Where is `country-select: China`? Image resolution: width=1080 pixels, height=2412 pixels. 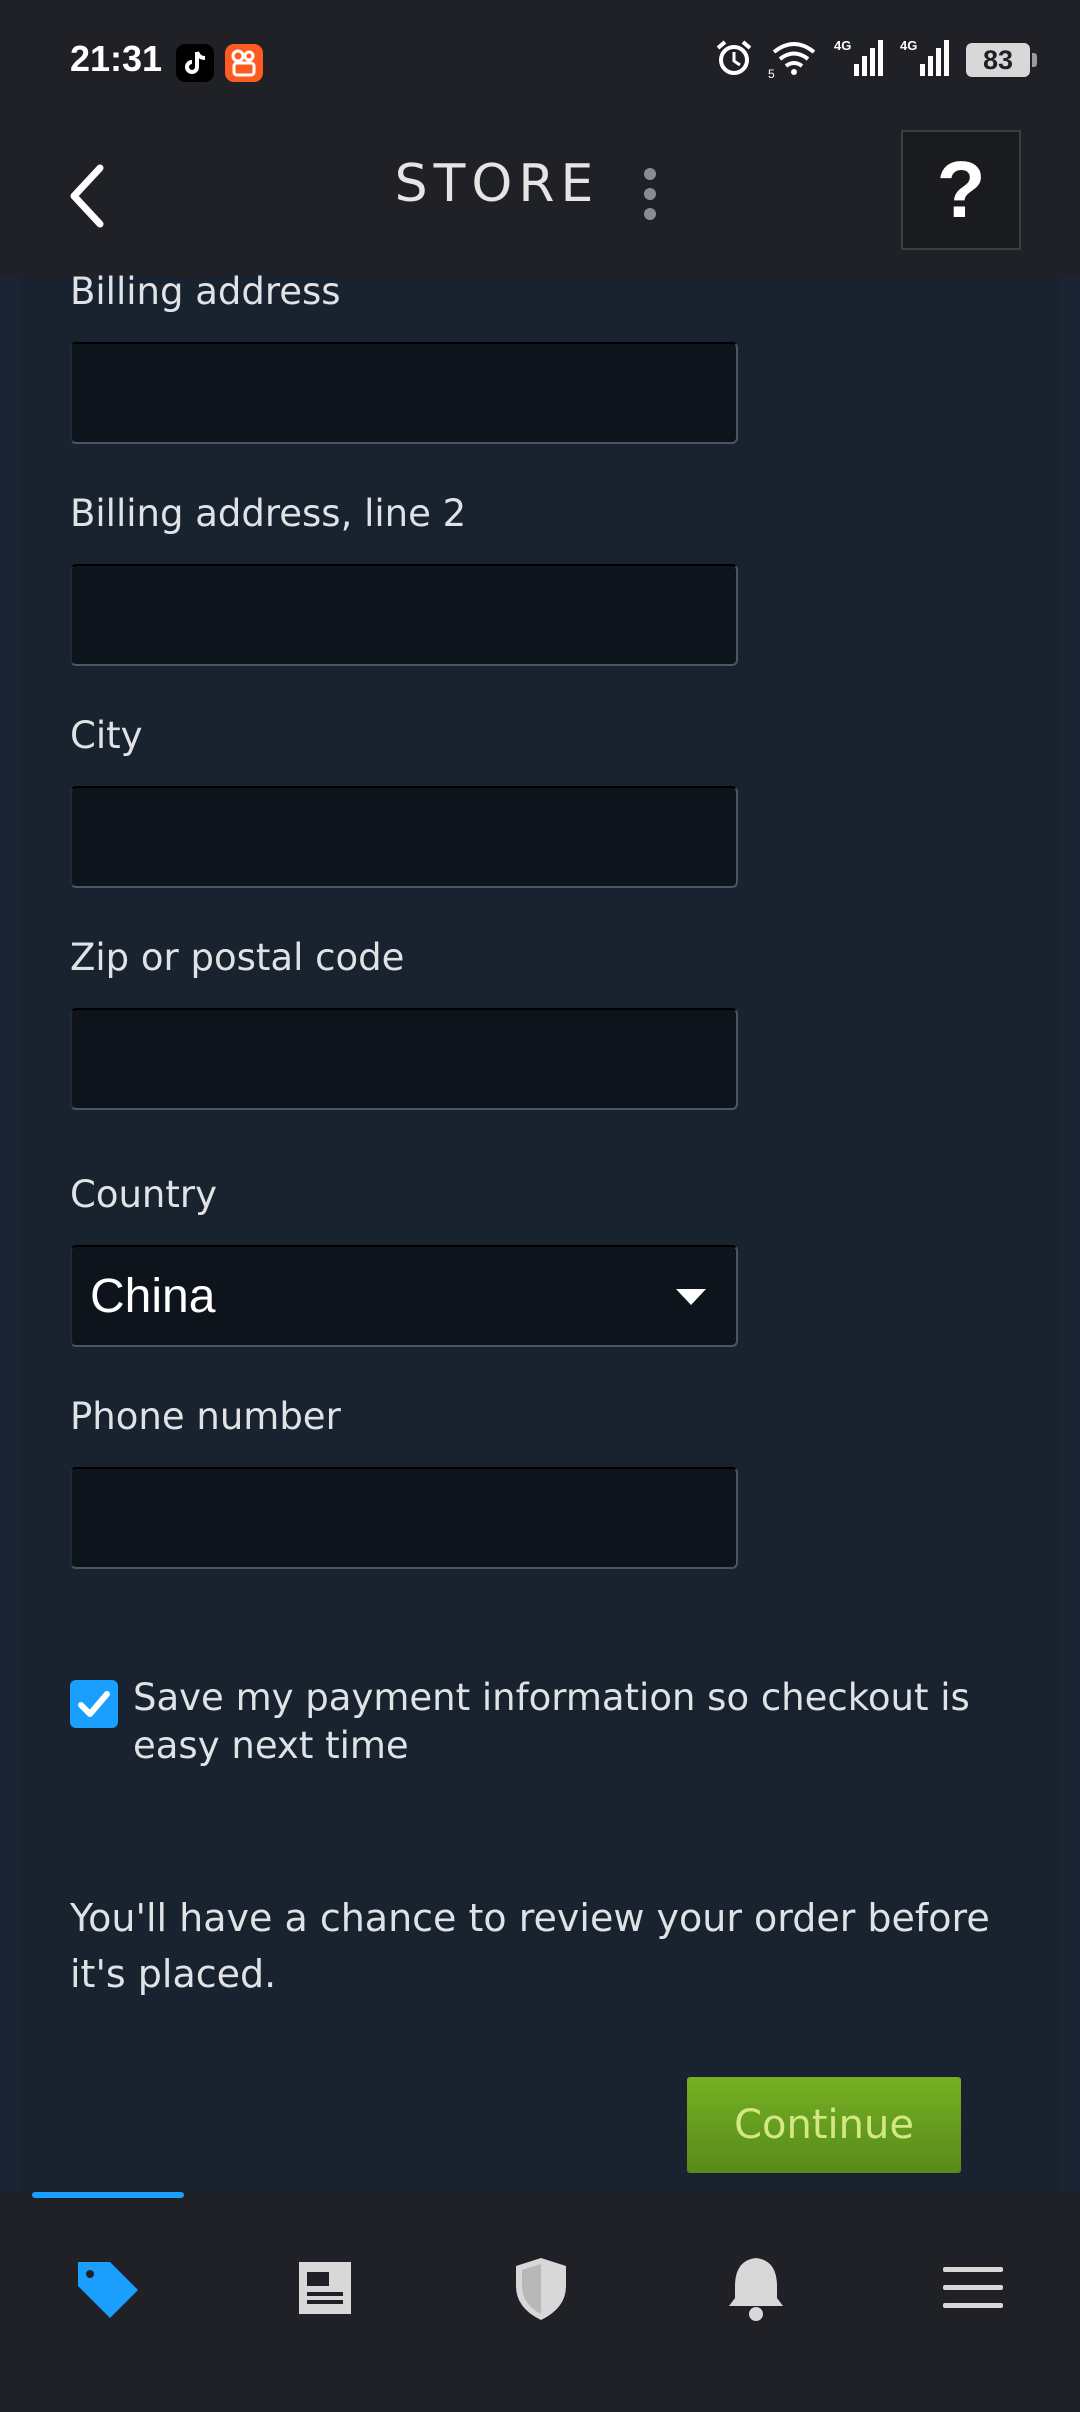 country-select: China is located at coordinates (404, 1296).